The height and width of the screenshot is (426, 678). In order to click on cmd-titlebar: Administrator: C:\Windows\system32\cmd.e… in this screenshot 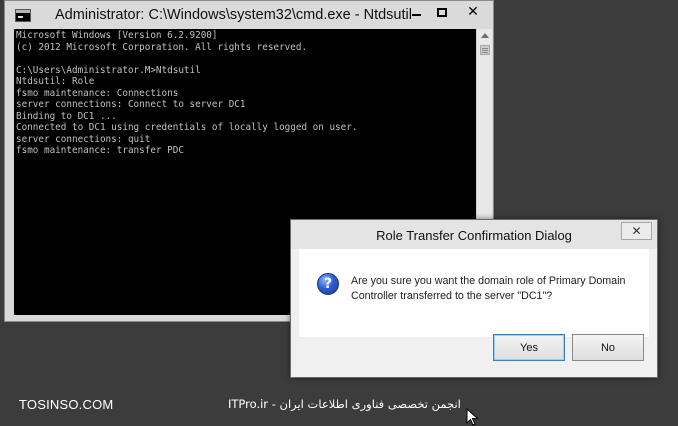, I will do `click(249, 15)`.